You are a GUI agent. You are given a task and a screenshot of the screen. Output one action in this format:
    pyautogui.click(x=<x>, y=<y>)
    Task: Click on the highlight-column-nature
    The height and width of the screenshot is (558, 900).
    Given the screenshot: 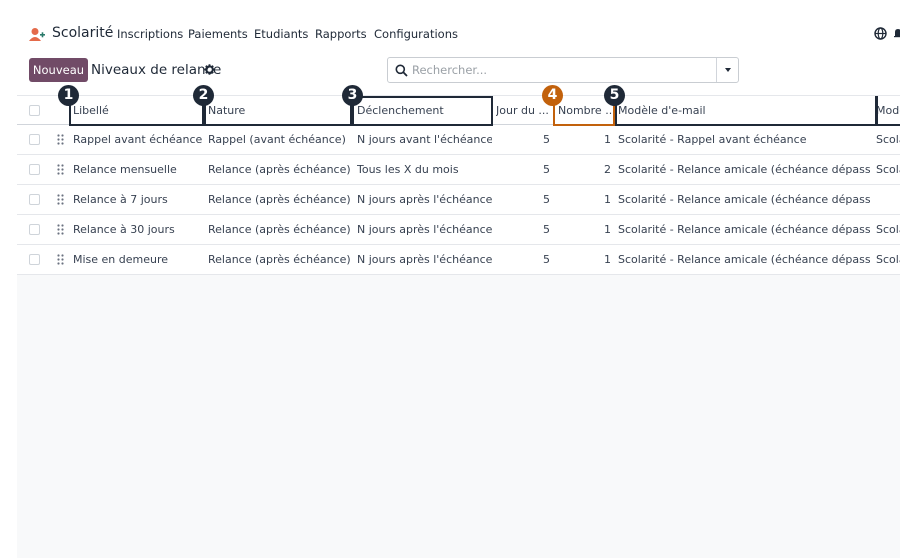 What is the action you would take?
    pyautogui.click(x=278, y=111)
    